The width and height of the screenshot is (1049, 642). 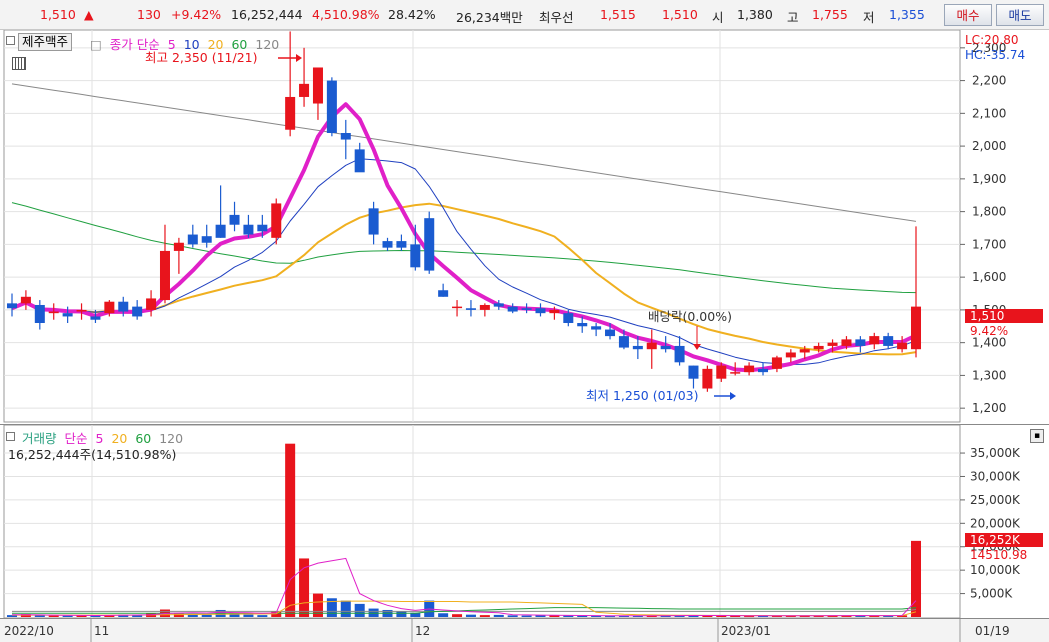 I want to click on price-ma-legend: □ 종가 단순 5 10 20 60 120, so click(x=186, y=43).